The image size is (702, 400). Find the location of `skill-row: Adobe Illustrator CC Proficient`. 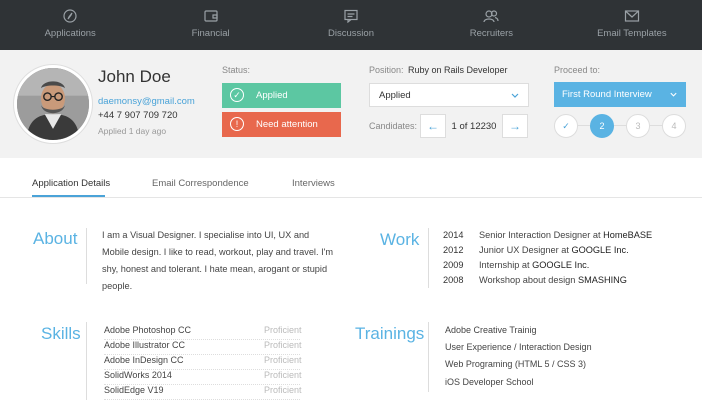

skill-row: Adobe Illustrator CC Proficient is located at coordinates (203, 347).